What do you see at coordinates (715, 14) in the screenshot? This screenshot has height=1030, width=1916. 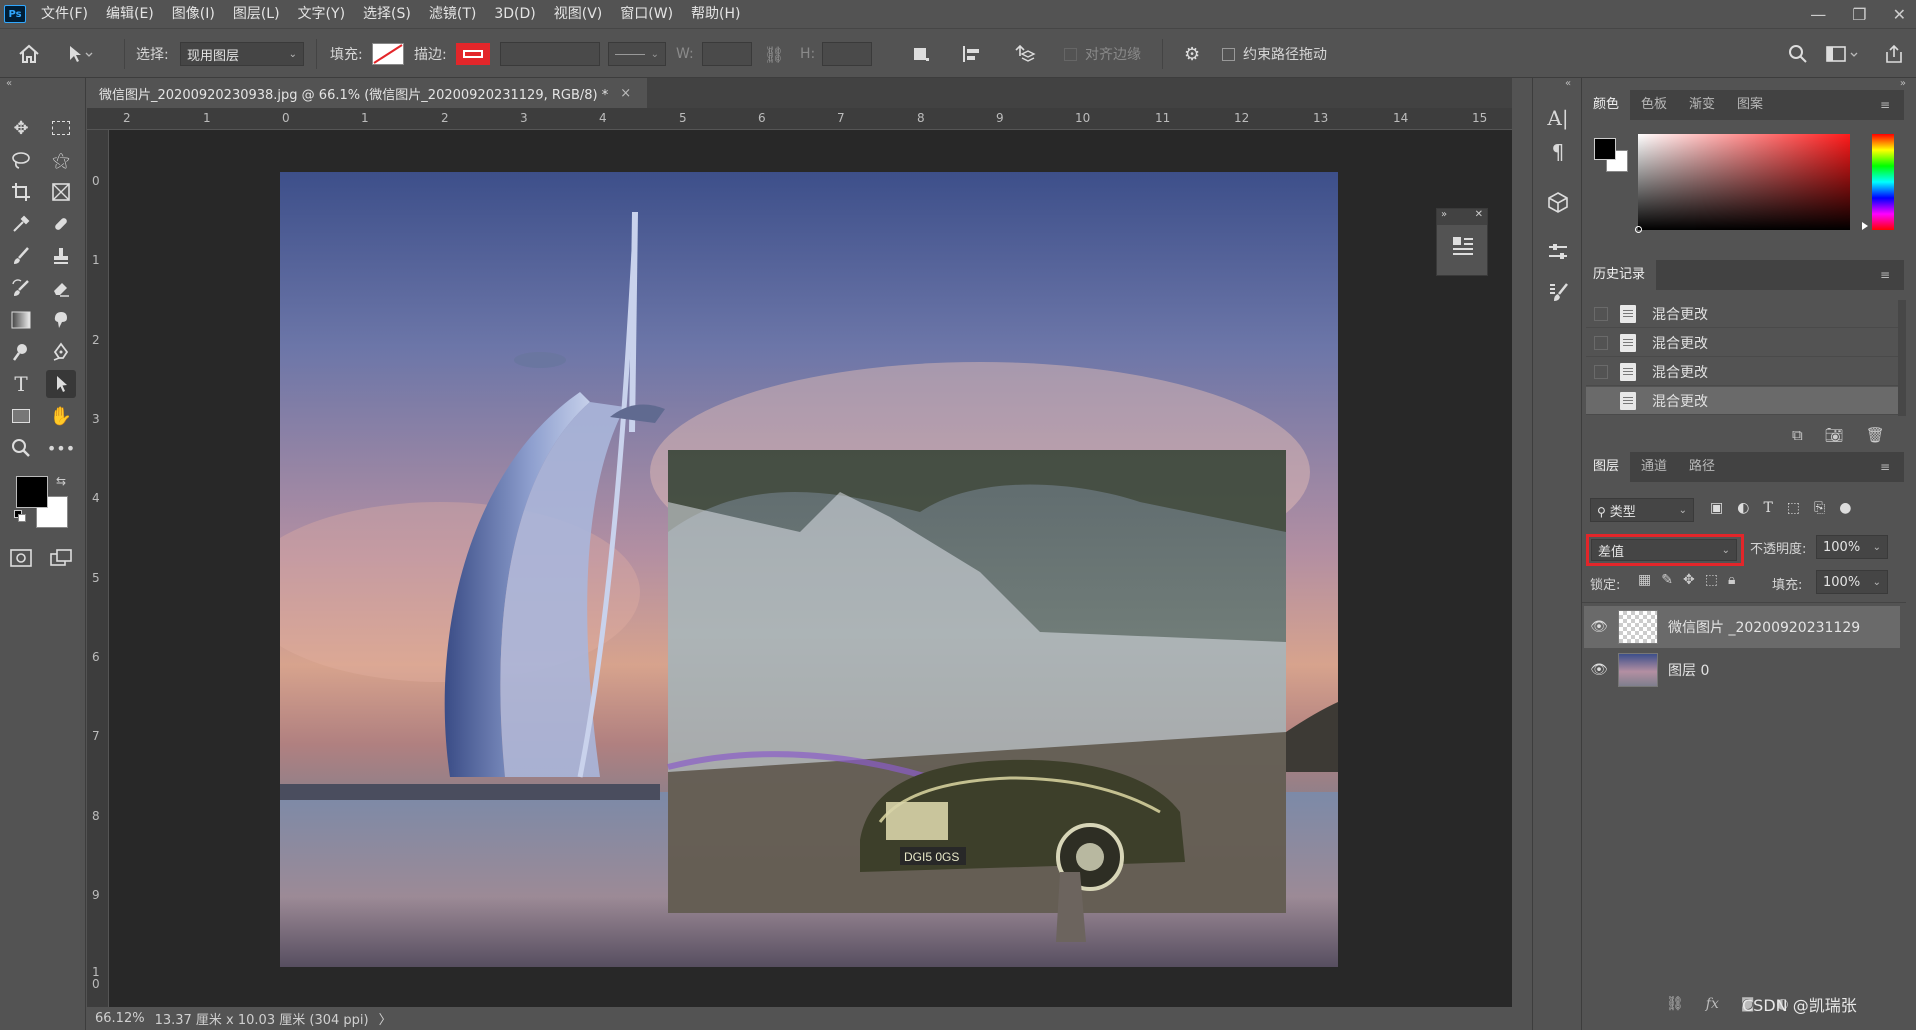 I see `menu-help: 帮助(H)` at bounding box center [715, 14].